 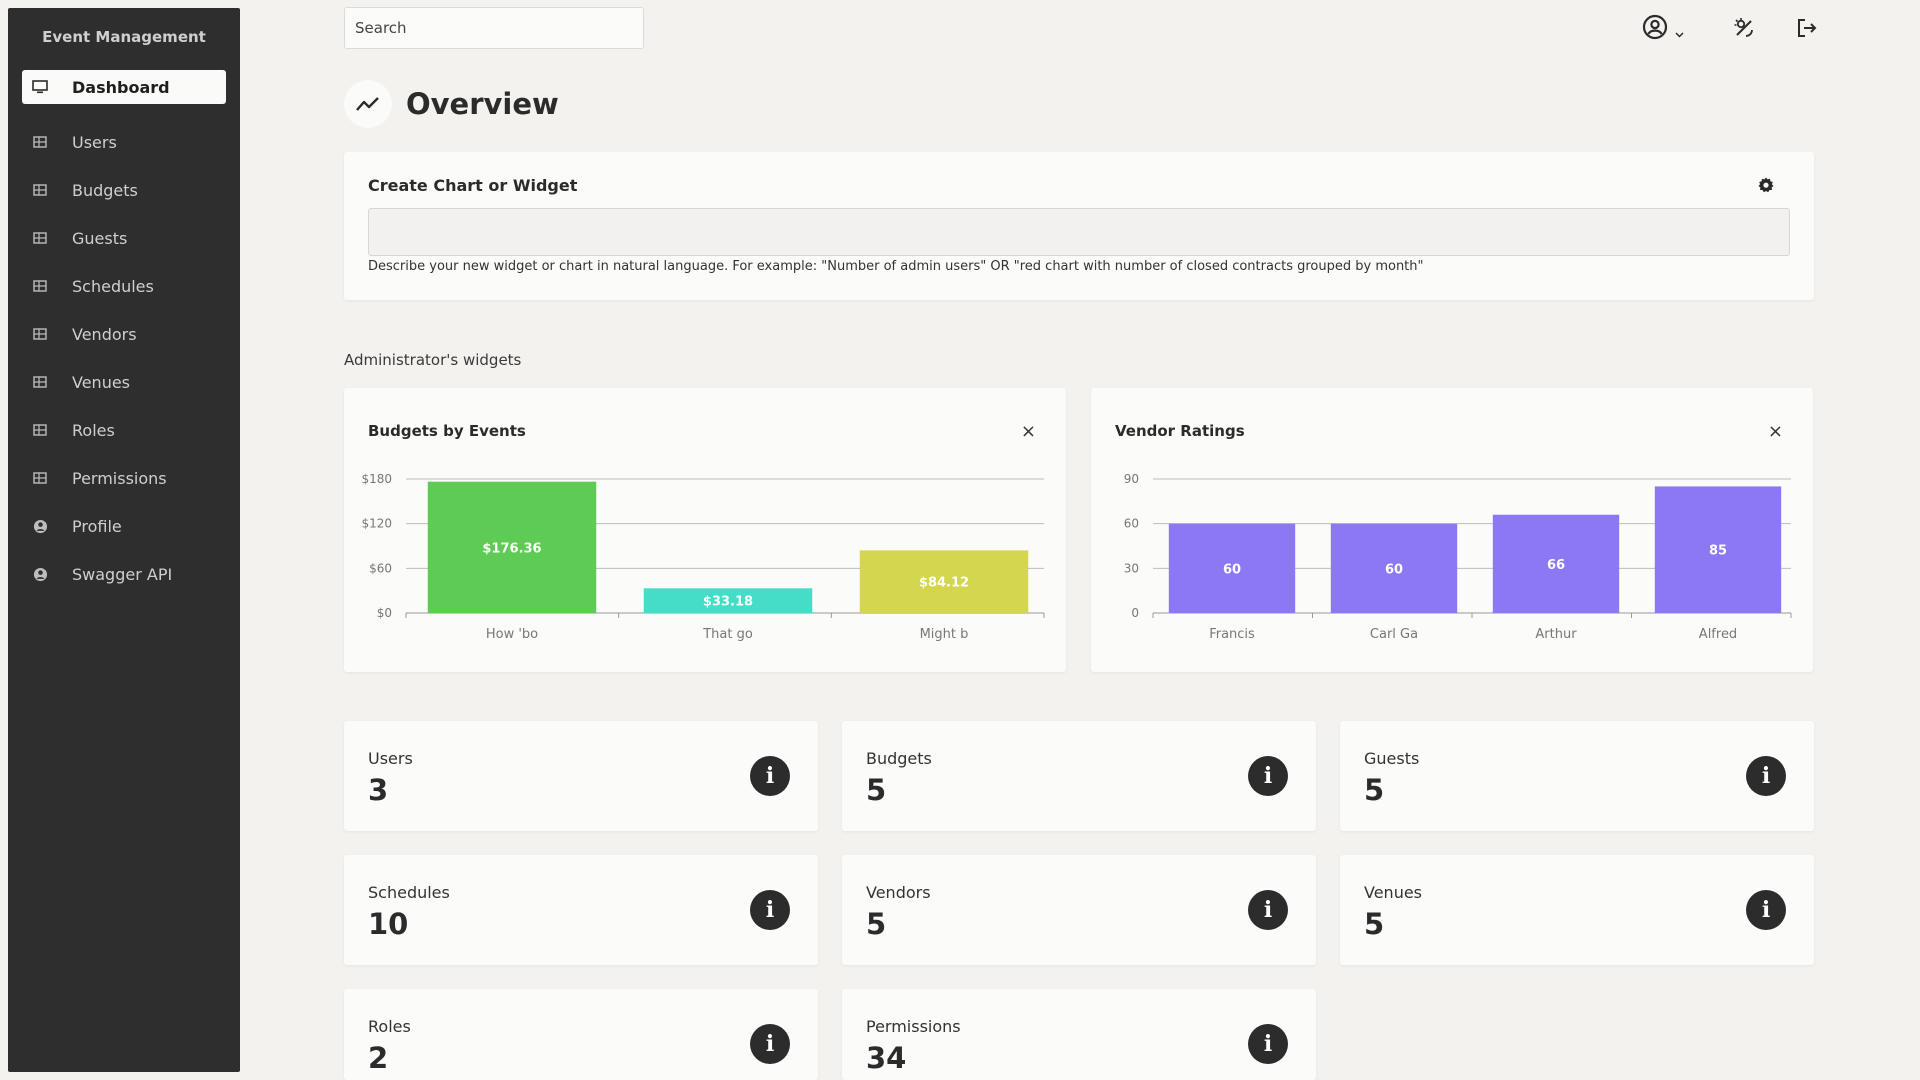 What do you see at coordinates (433, 360) in the screenshot?
I see `widgets-section-label: Administrator's widgets` at bounding box center [433, 360].